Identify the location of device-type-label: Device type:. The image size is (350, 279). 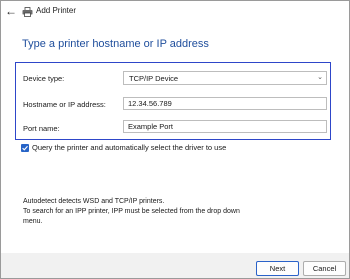
(44, 78).